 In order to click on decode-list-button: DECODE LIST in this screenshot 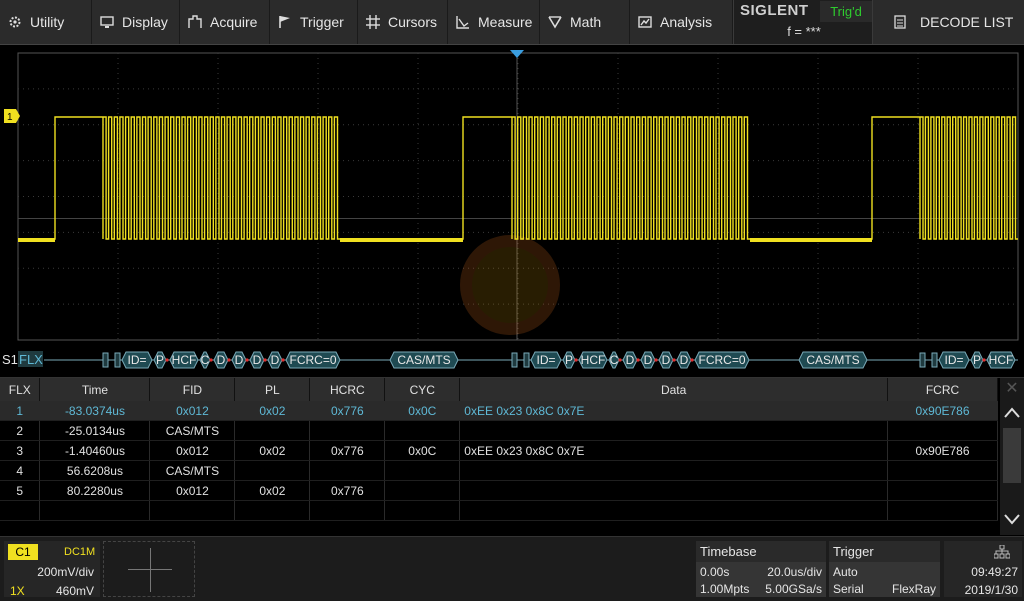, I will do `click(950, 22)`.